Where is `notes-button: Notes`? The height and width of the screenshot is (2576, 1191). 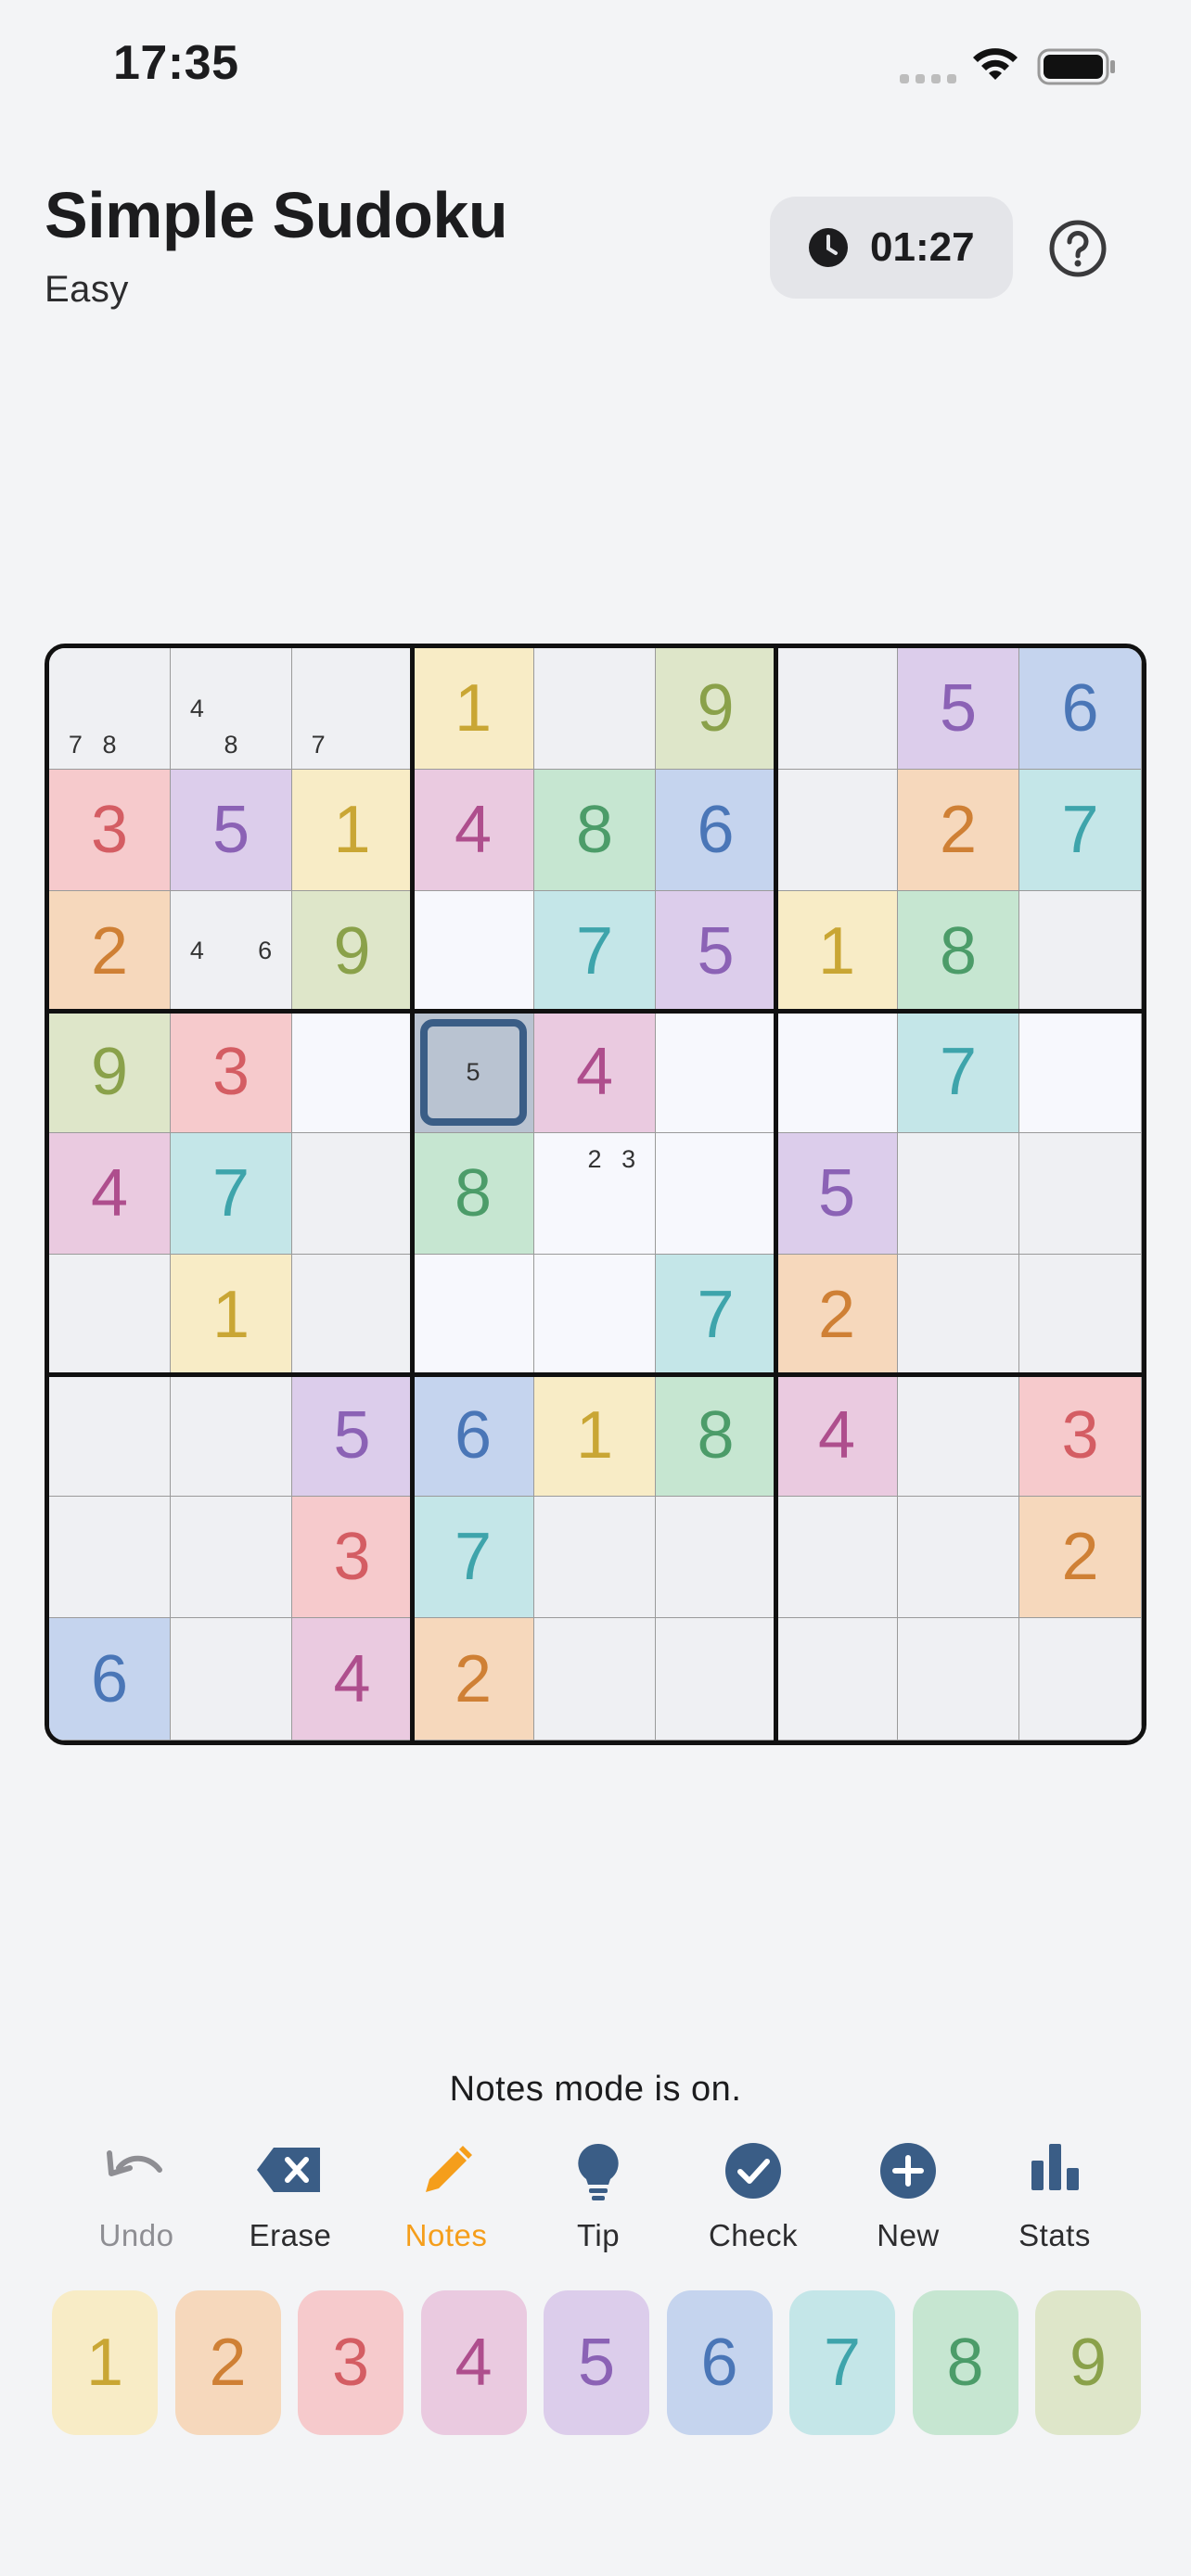 notes-button: Notes is located at coordinates (446, 2198).